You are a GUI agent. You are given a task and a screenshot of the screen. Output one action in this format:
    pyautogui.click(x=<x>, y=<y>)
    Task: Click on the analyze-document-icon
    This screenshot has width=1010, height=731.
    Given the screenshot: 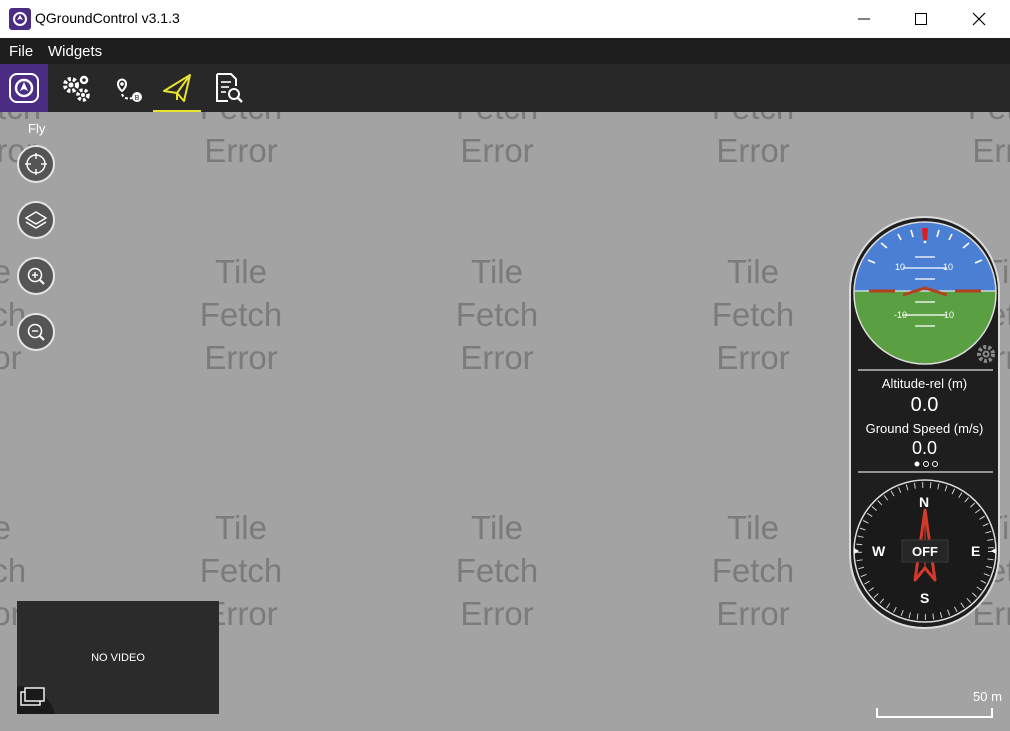 What is the action you would take?
    pyautogui.click(x=229, y=88)
    